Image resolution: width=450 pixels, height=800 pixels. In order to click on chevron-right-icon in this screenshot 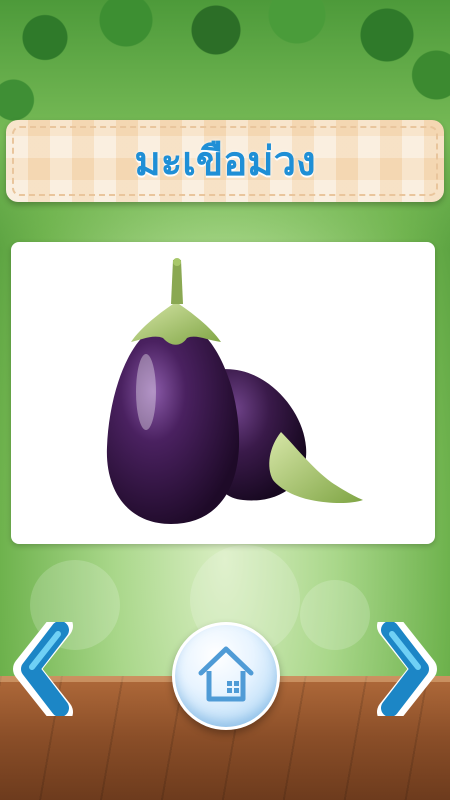, I will do `click(407, 669)`.